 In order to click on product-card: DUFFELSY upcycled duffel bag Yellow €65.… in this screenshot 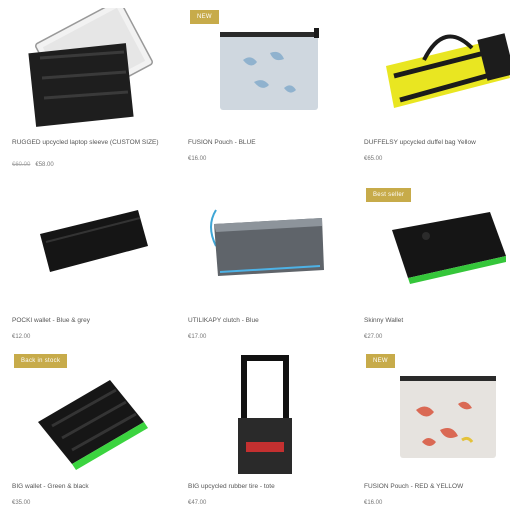, I will do `click(437, 90)`.